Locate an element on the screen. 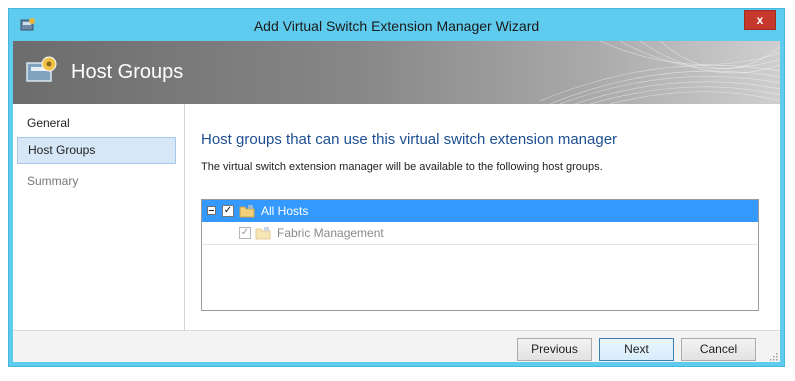 The height and width of the screenshot is (381, 795). tree-row-all-hosts: ✓ All Hosts is located at coordinates (480, 211).